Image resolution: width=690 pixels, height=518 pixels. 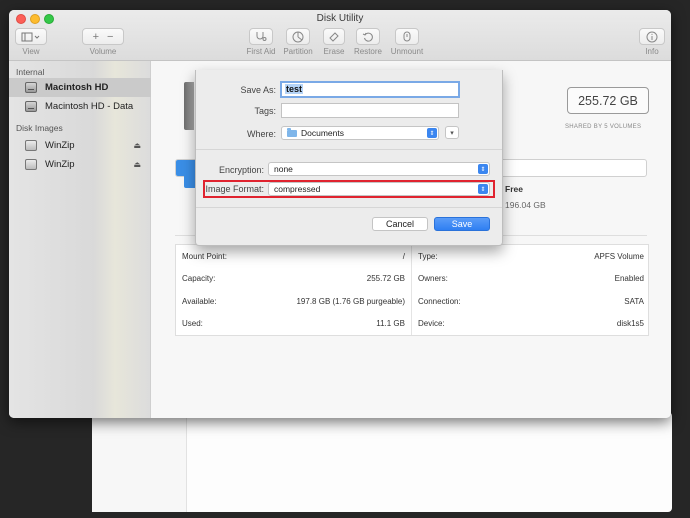 I want to click on sidebar-header-disk-images: Disk Images, so click(x=39, y=128).